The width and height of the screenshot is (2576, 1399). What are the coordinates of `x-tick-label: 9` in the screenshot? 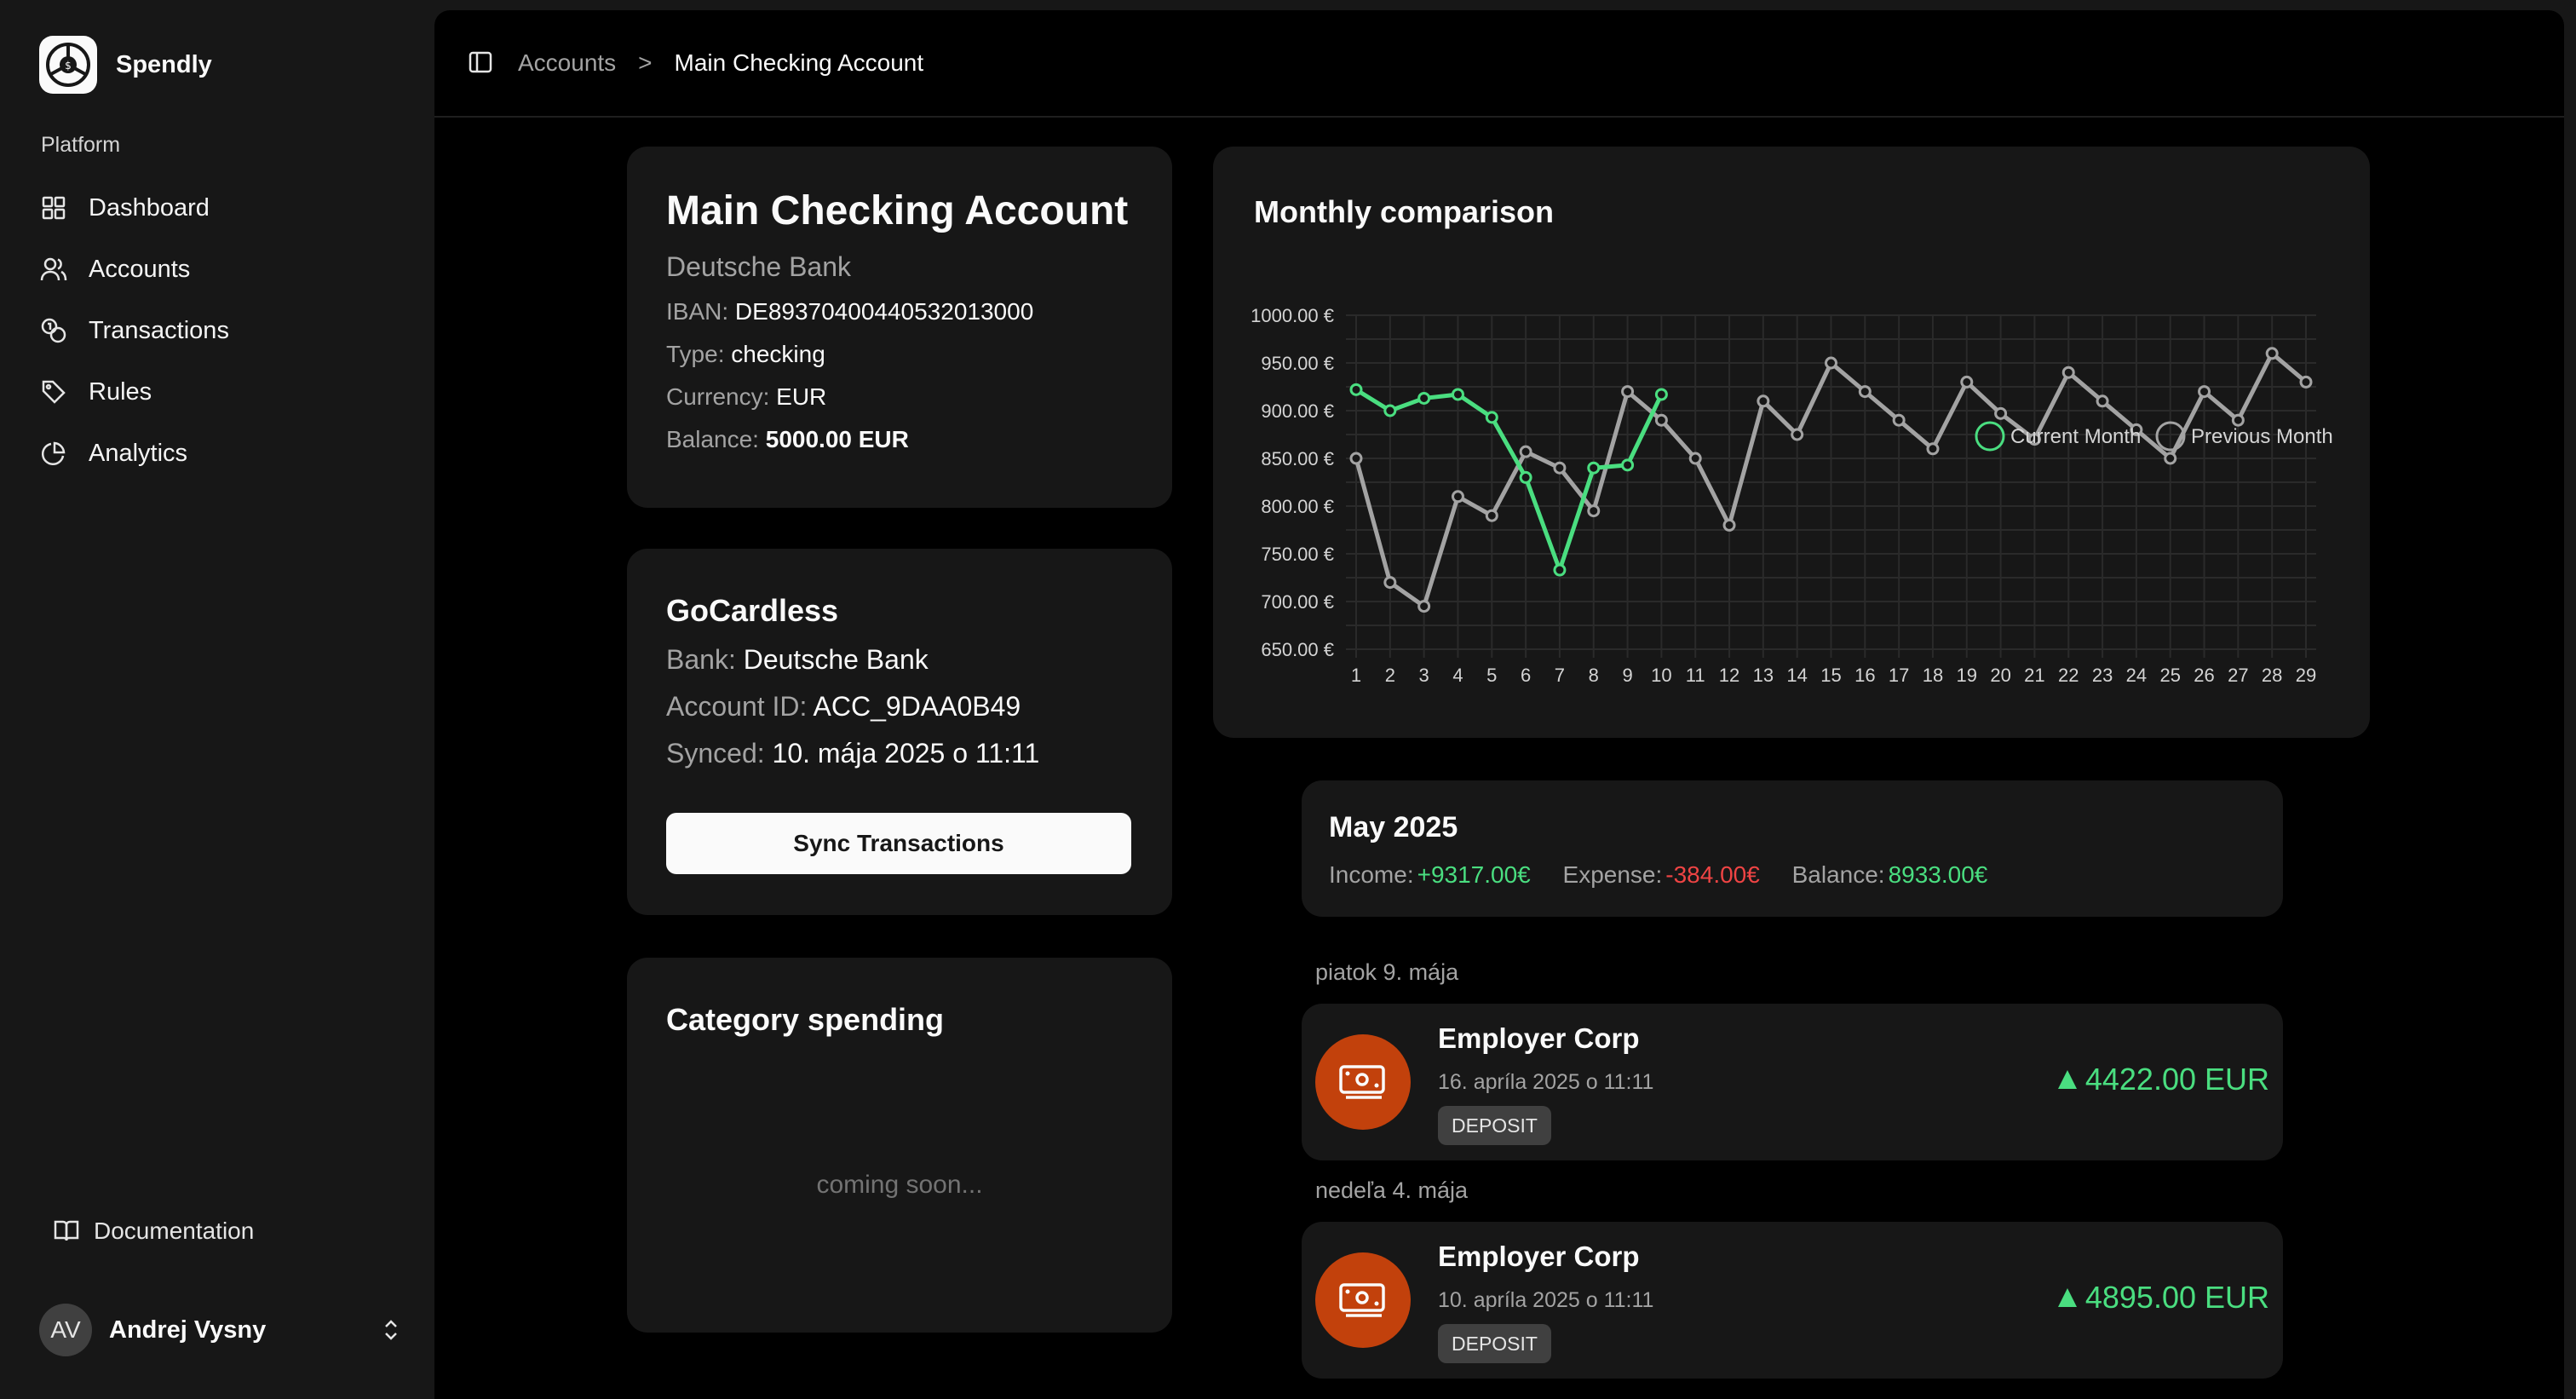 It's located at (1627, 675).